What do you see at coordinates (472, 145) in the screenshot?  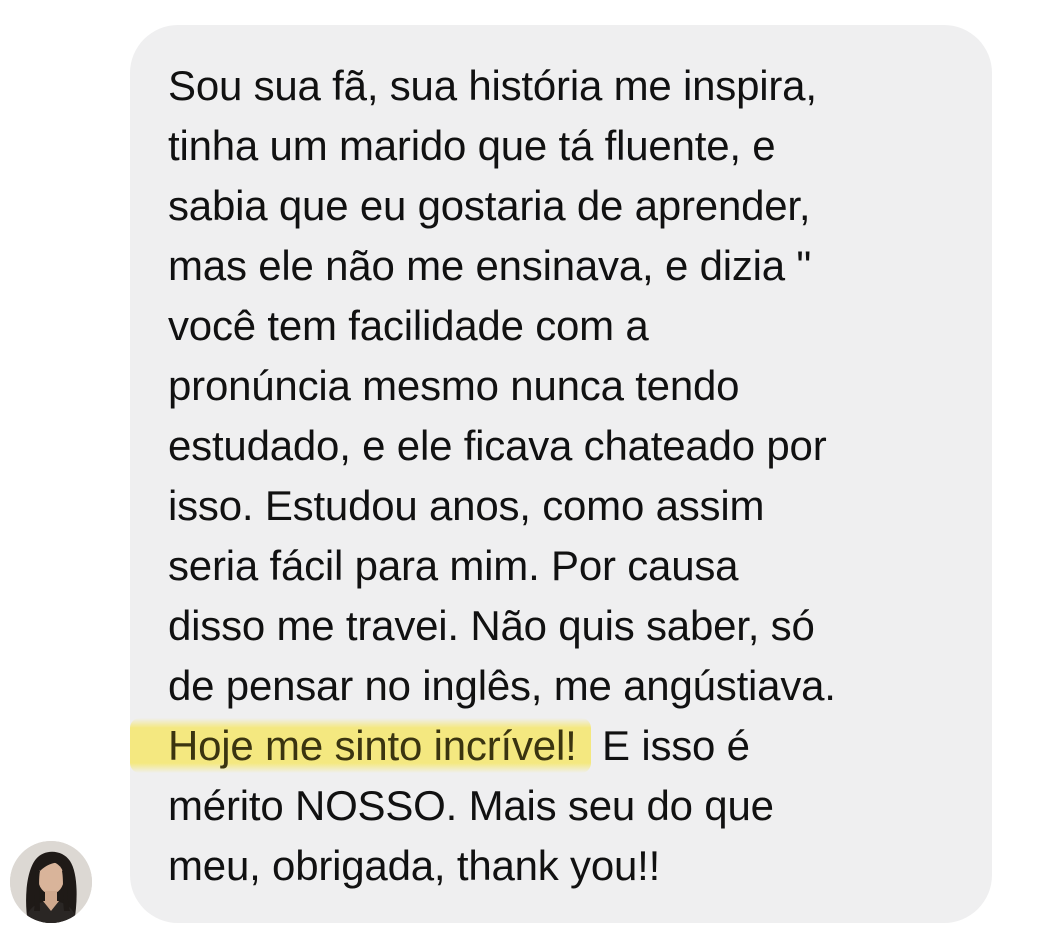 I see `message-line: tinha um marido que tá fluente, e` at bounding box center [472, 145].